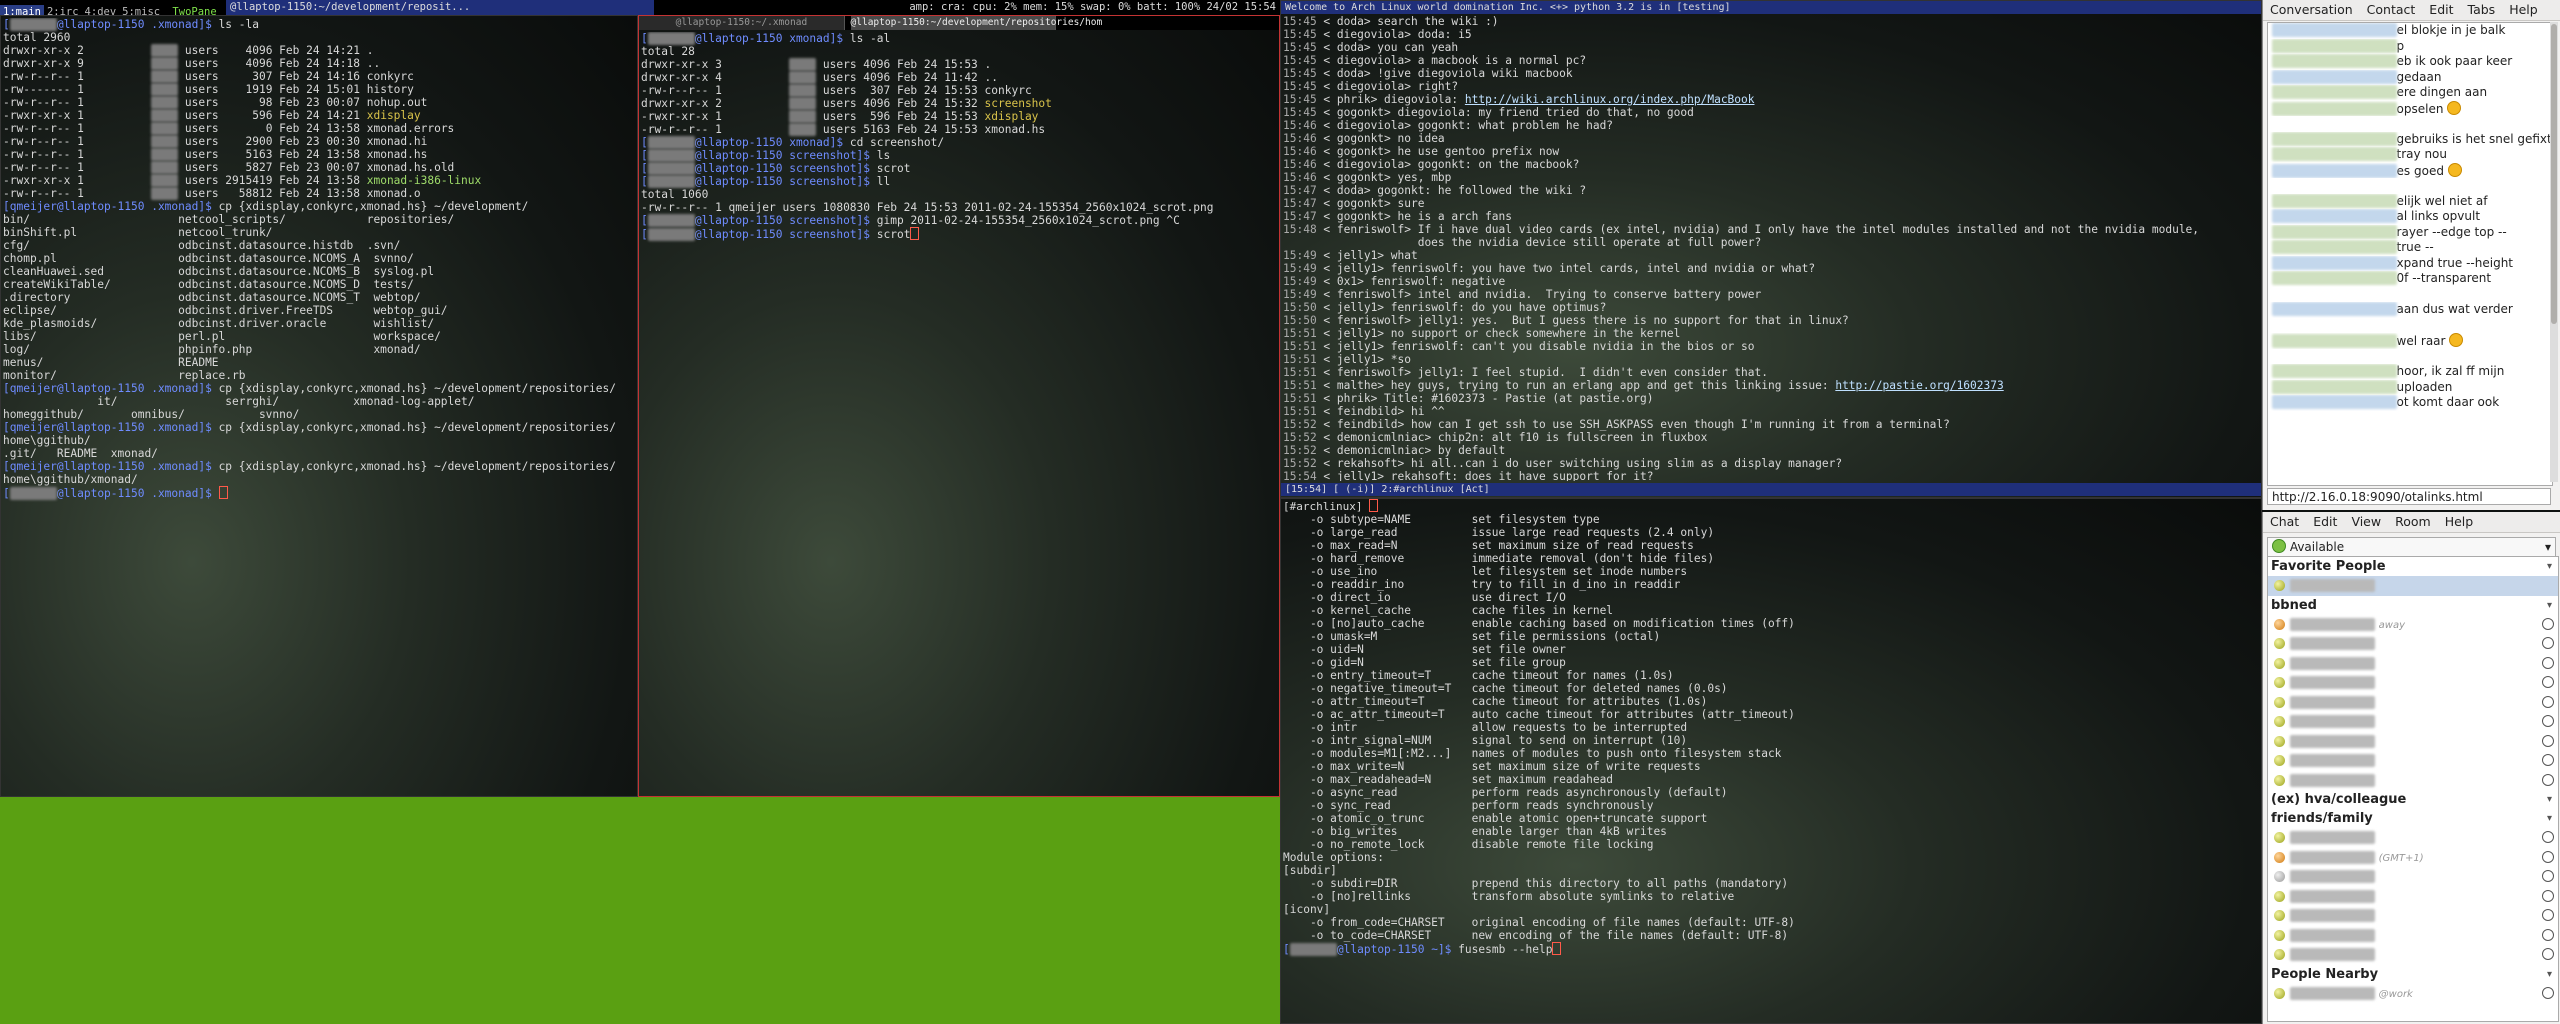  Describe the element at coordinates (2554, 174) in the screenshot. I see `scrollbar-thumb` at that location.